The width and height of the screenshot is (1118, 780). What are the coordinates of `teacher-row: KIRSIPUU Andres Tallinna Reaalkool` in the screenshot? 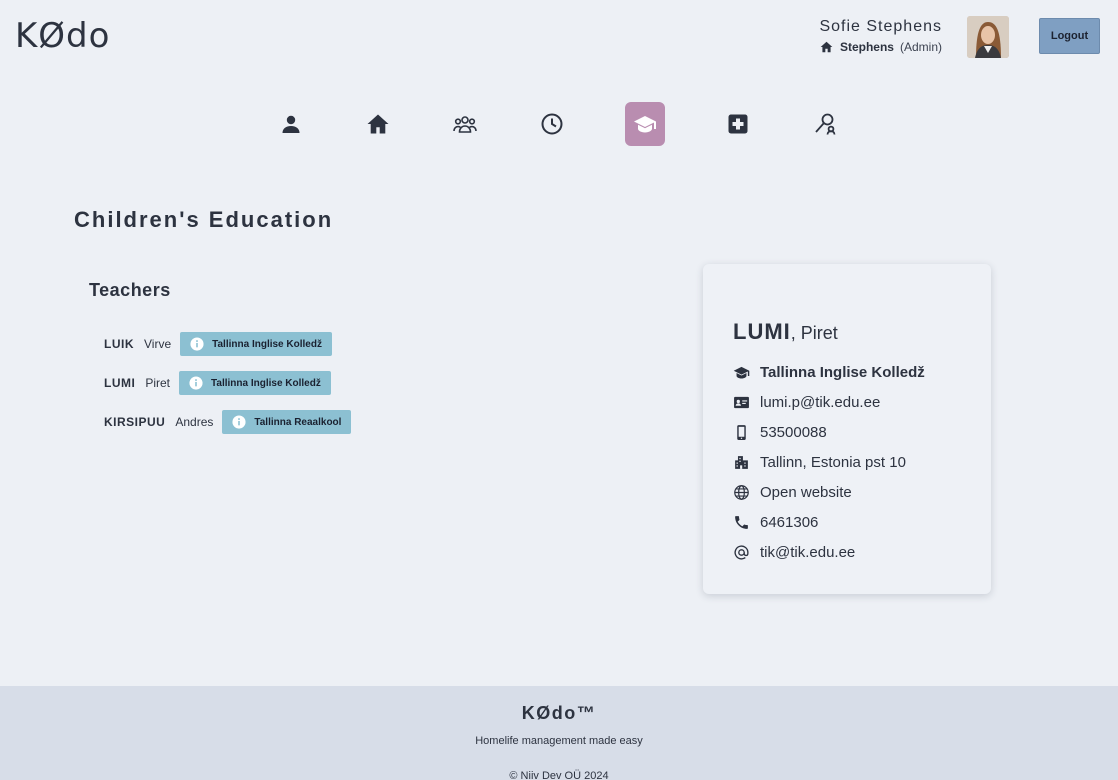 It's located at (228, 422).